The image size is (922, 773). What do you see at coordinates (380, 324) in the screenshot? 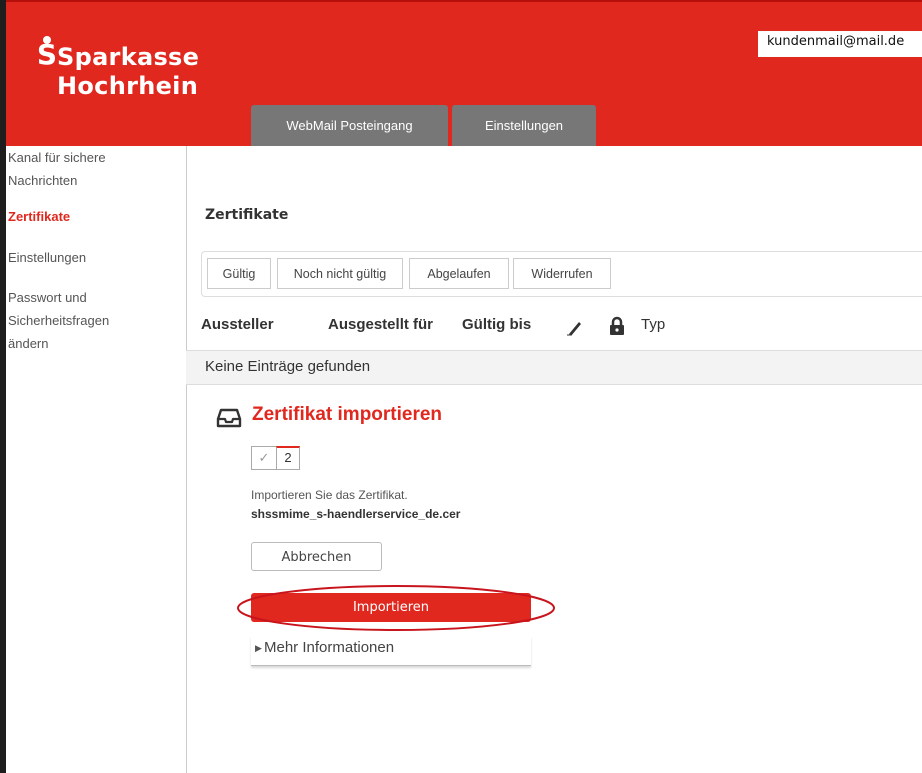
I see `column-issued-to: Ausgestellt für` at bounding box center [380, 324].